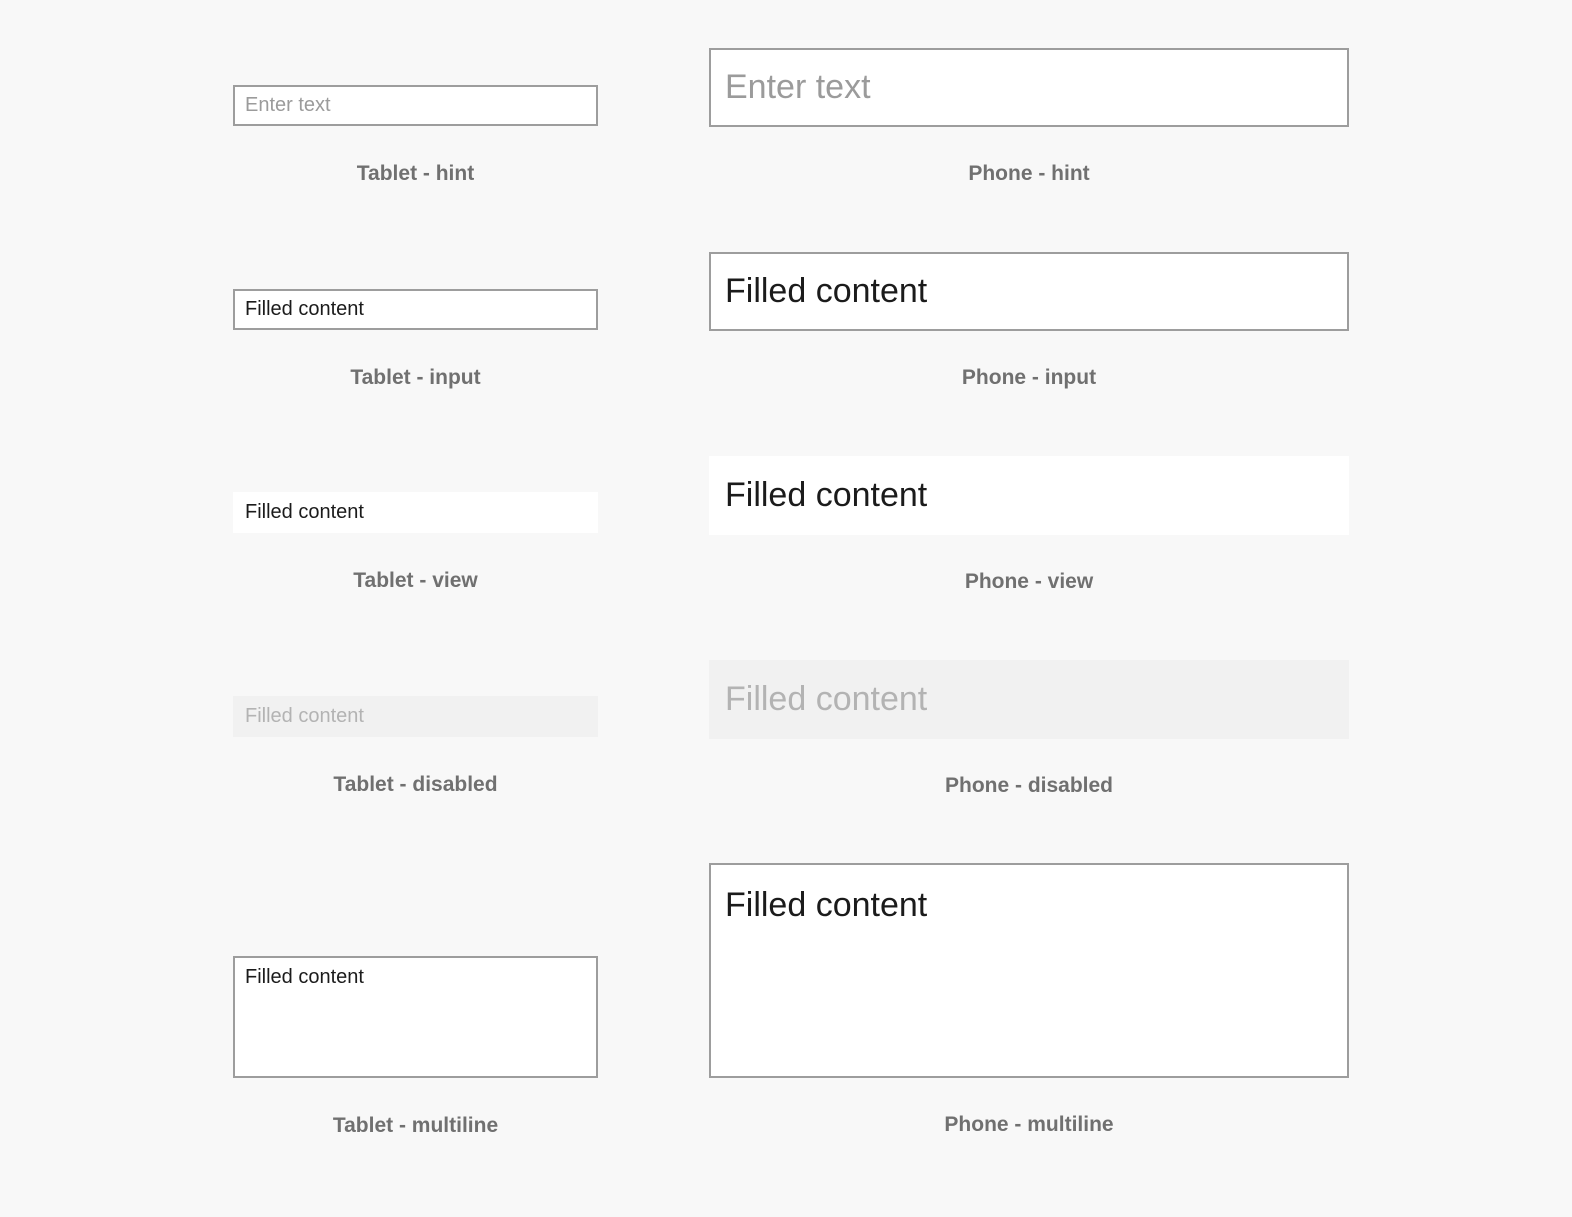  I want to click on spec-row-phone-hint: Enter text Phone - hint, so click(1029, 117).